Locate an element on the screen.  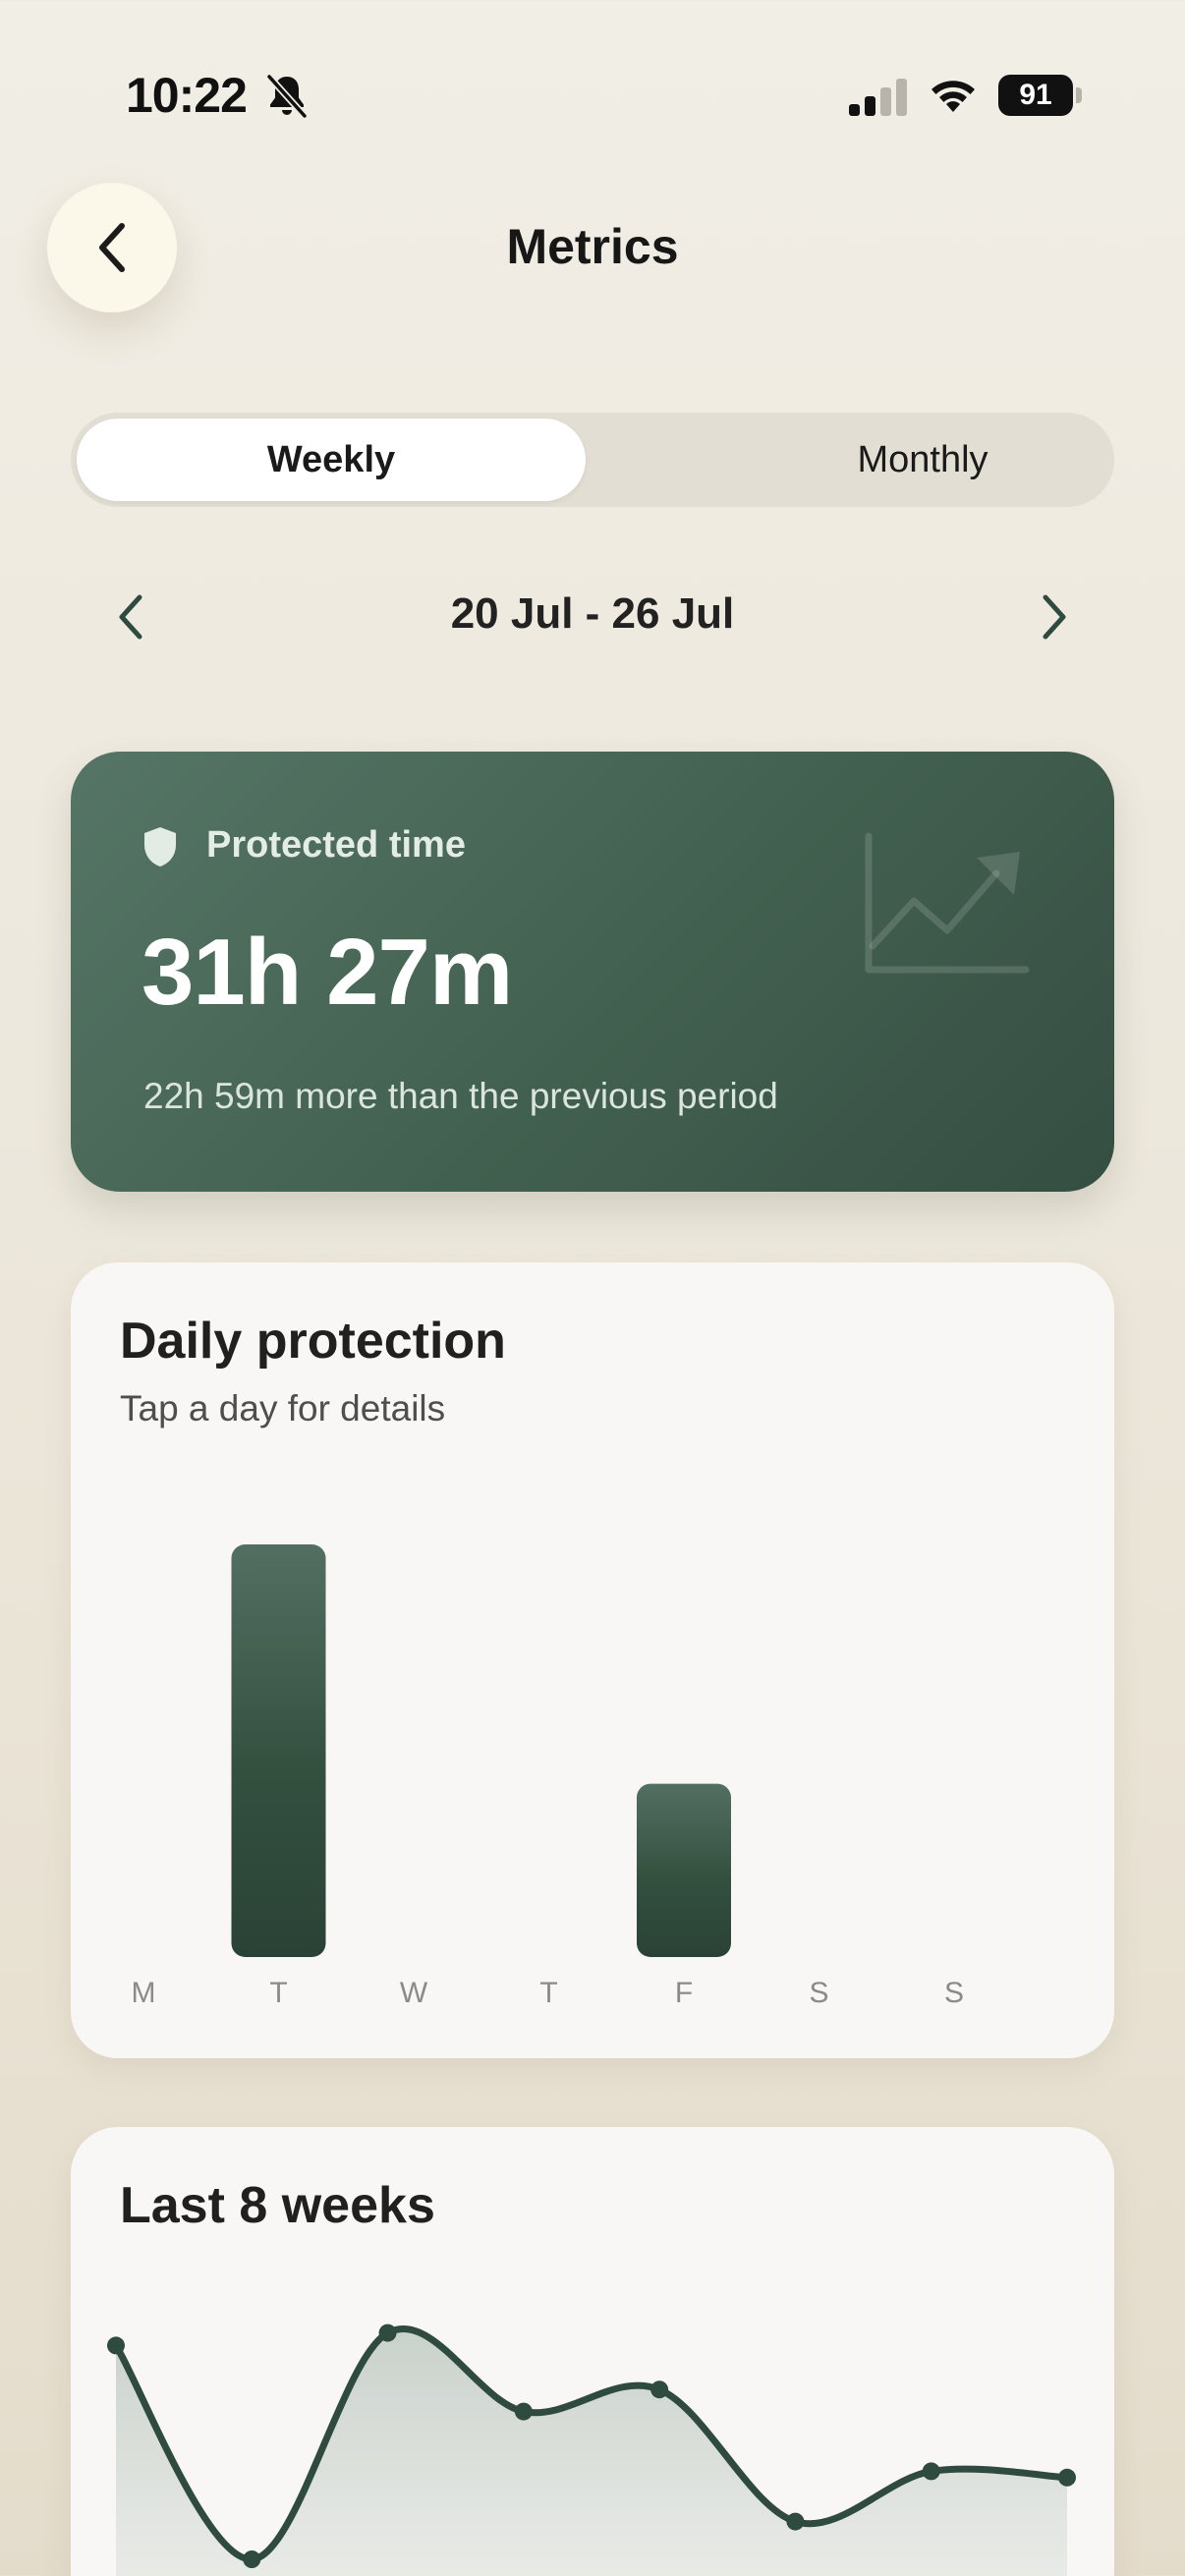
period-toggle: Weekly Monthly is located at coordinates (592, 460).